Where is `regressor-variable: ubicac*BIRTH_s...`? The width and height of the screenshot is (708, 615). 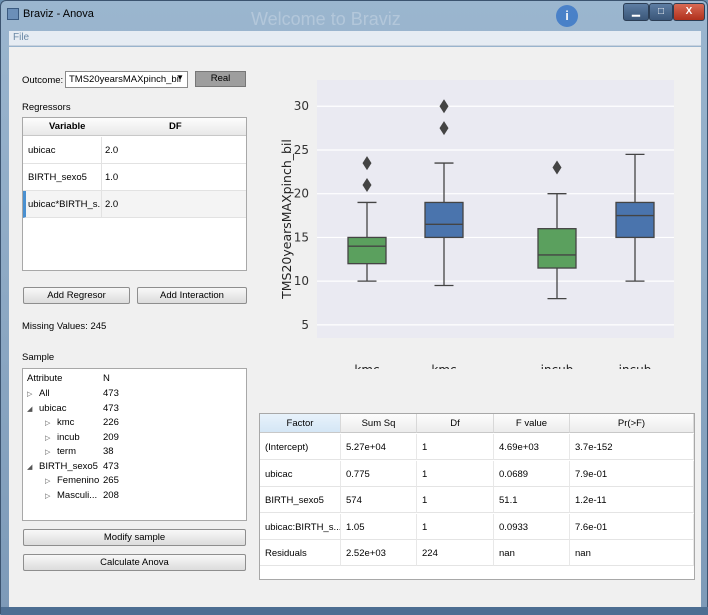 regressor-variable: ubicac*BIRTH_s... is located at coordinates (64, 204).